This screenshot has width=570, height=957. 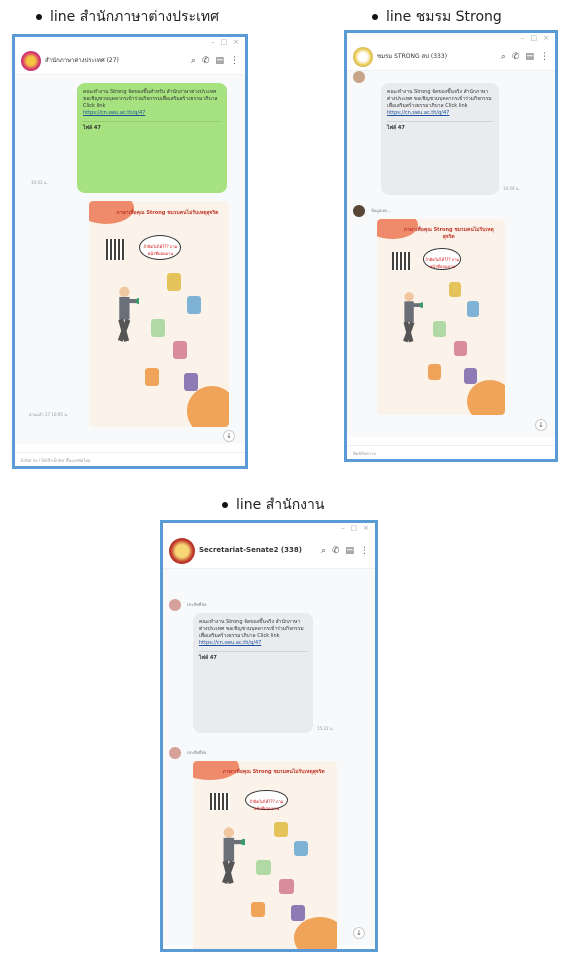 I want to click on caption-strong-club: line ชมรม Strong, so click(x=437, y=17).